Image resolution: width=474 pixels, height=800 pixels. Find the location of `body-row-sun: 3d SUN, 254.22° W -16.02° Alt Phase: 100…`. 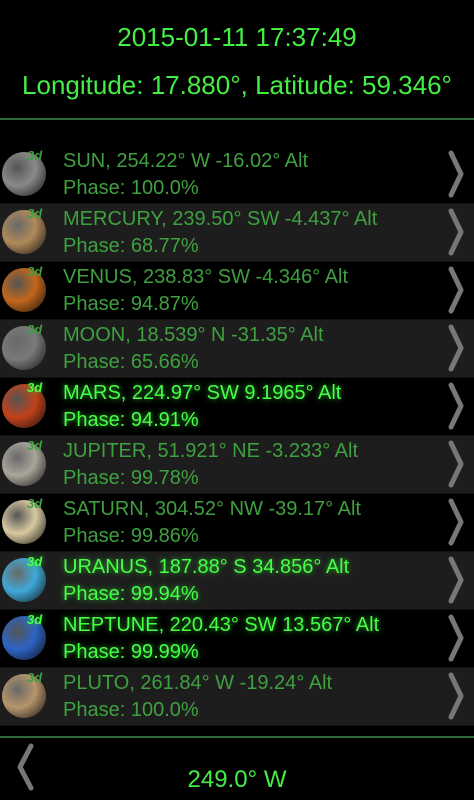

body-row-sun: 3d SUN, 254.22° W -16.02° Alt Phase: 100… is located at coordinates (237, 175).